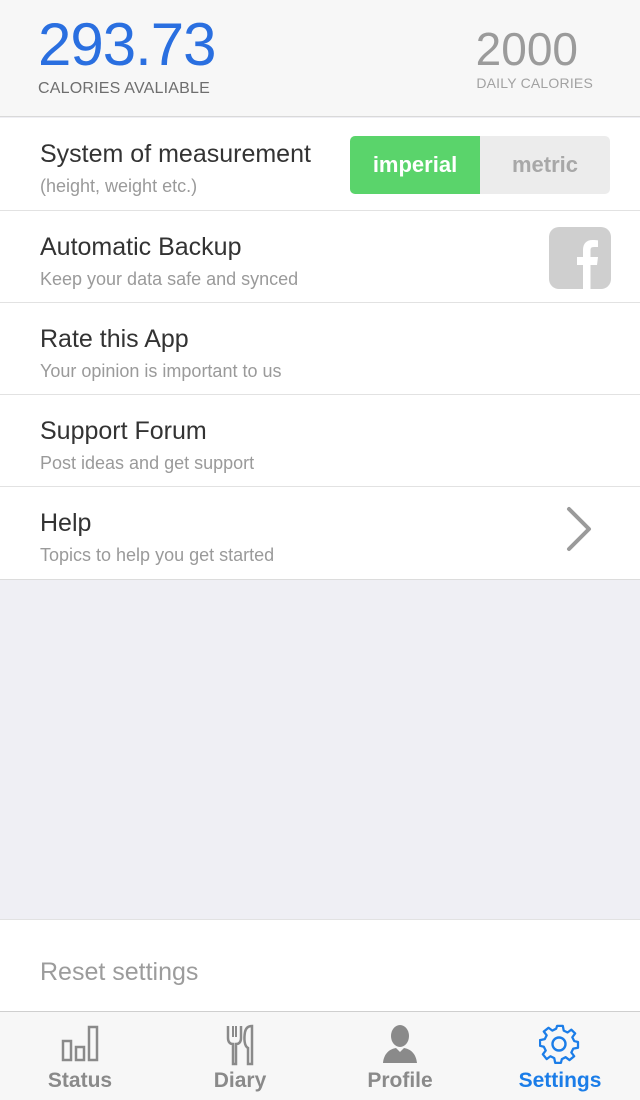  I want to click on daily-calories-label: DAILY CALORIES, so click(534, 83).